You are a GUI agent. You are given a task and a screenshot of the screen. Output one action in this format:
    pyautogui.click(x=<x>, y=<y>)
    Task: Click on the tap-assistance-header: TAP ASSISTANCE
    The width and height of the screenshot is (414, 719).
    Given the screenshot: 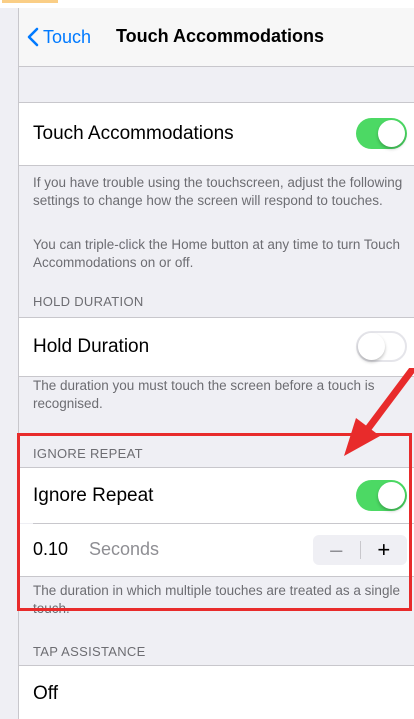 What is the action you would take?
    pyautogui.click(x=89, y=651)
    